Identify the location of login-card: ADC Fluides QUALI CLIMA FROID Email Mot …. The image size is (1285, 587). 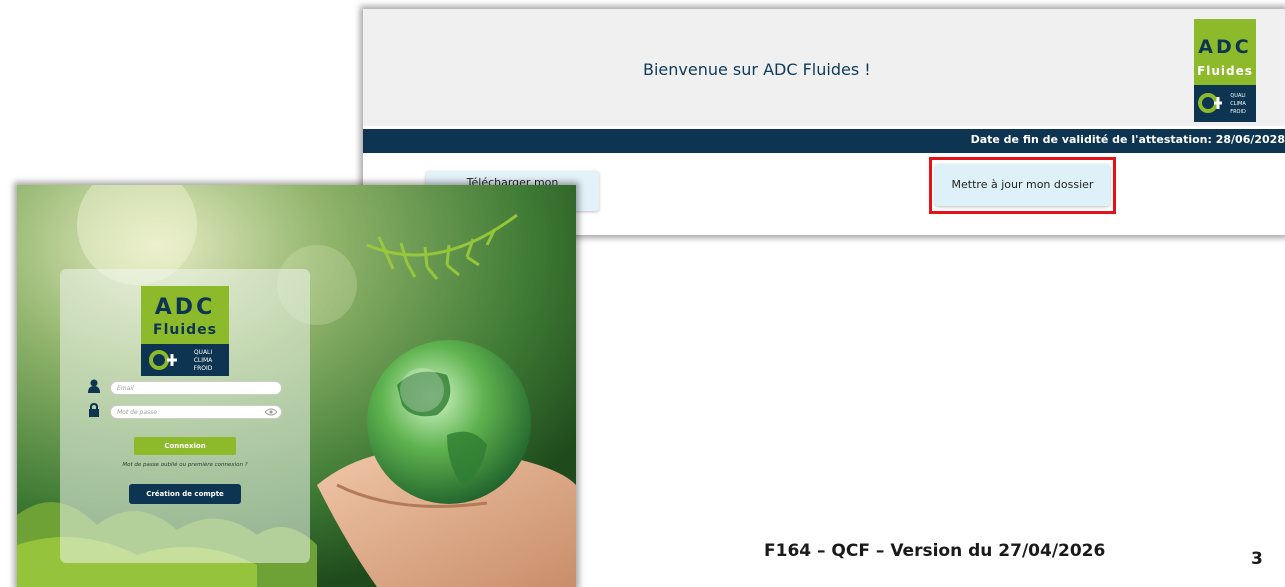
(185, 416).